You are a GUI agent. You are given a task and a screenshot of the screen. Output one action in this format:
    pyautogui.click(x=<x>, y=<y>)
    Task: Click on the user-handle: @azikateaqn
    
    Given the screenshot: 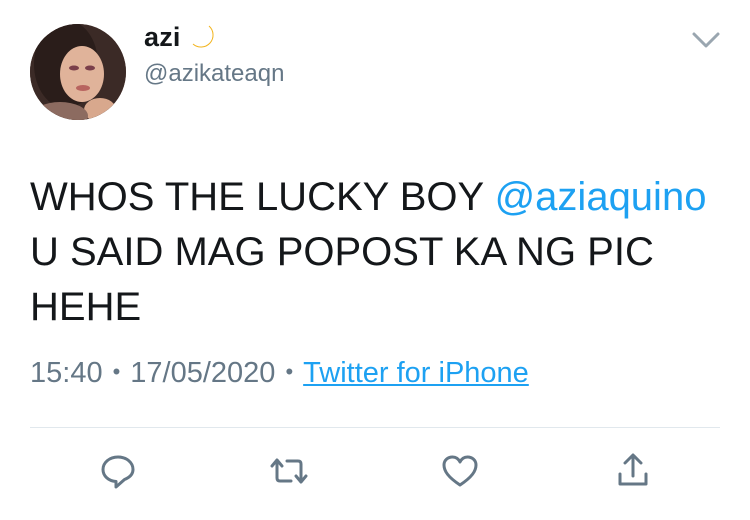 What is the action you would take?
    pyautogui.click(x=214, y=74)
    